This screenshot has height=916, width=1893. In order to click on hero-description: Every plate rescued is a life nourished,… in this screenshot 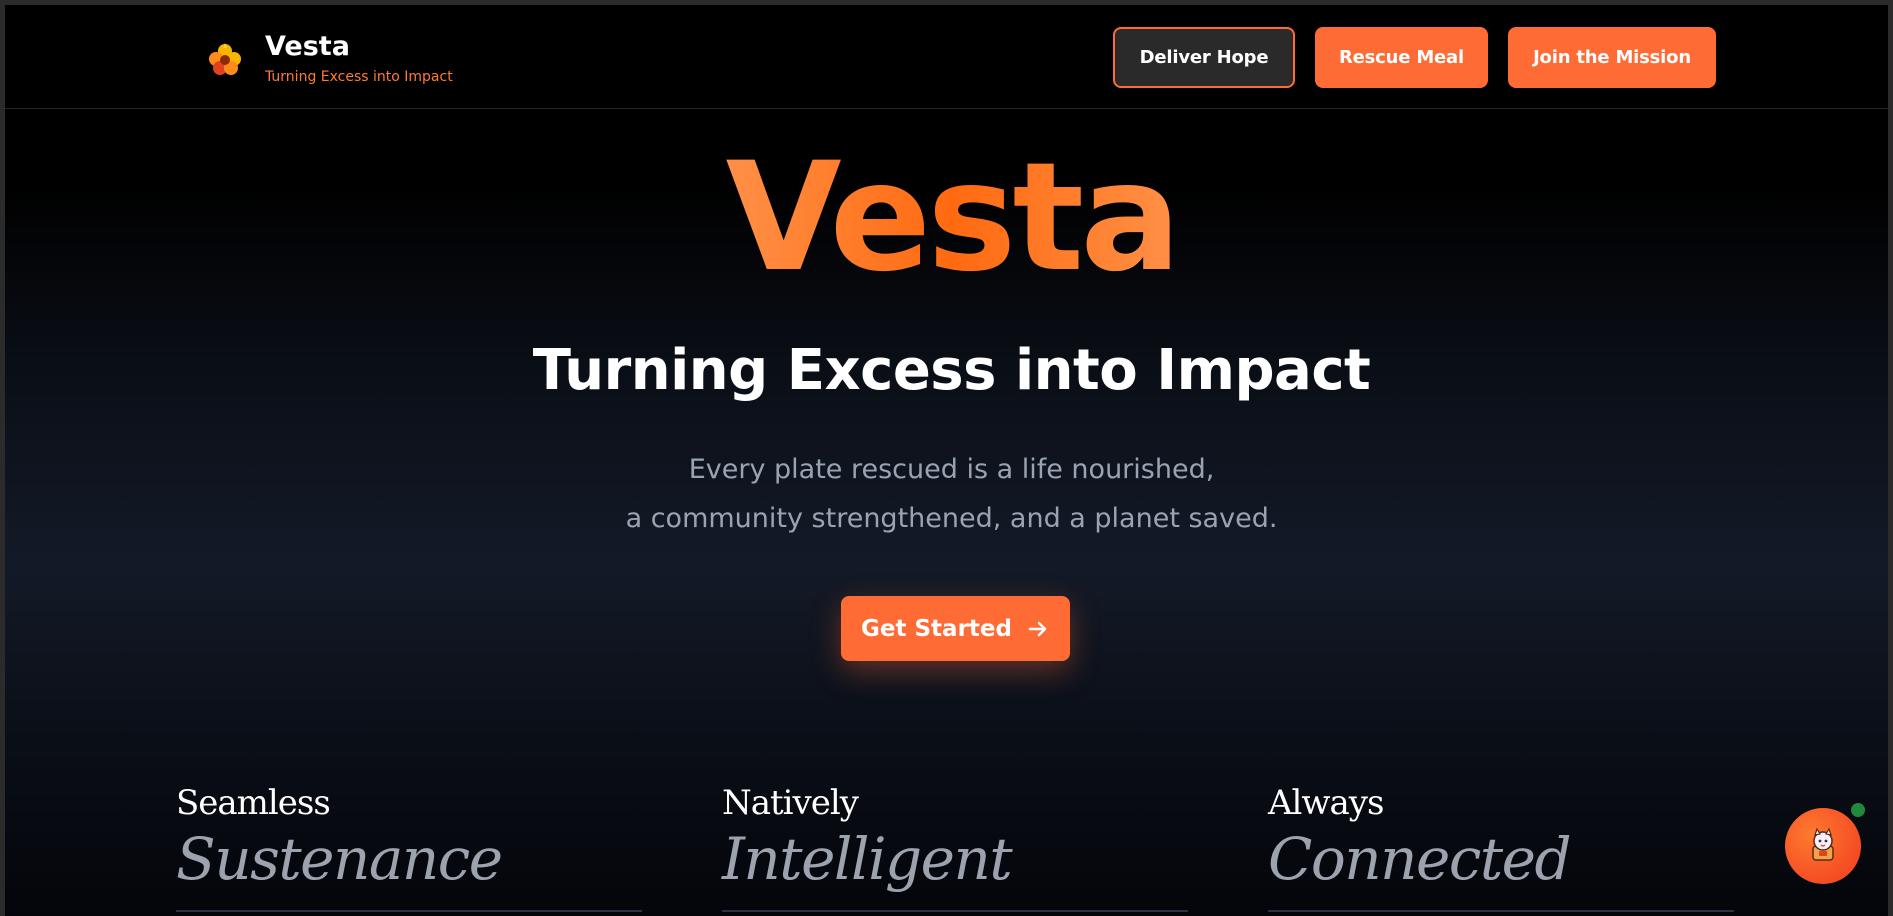, I will do `click(946, 494)`.